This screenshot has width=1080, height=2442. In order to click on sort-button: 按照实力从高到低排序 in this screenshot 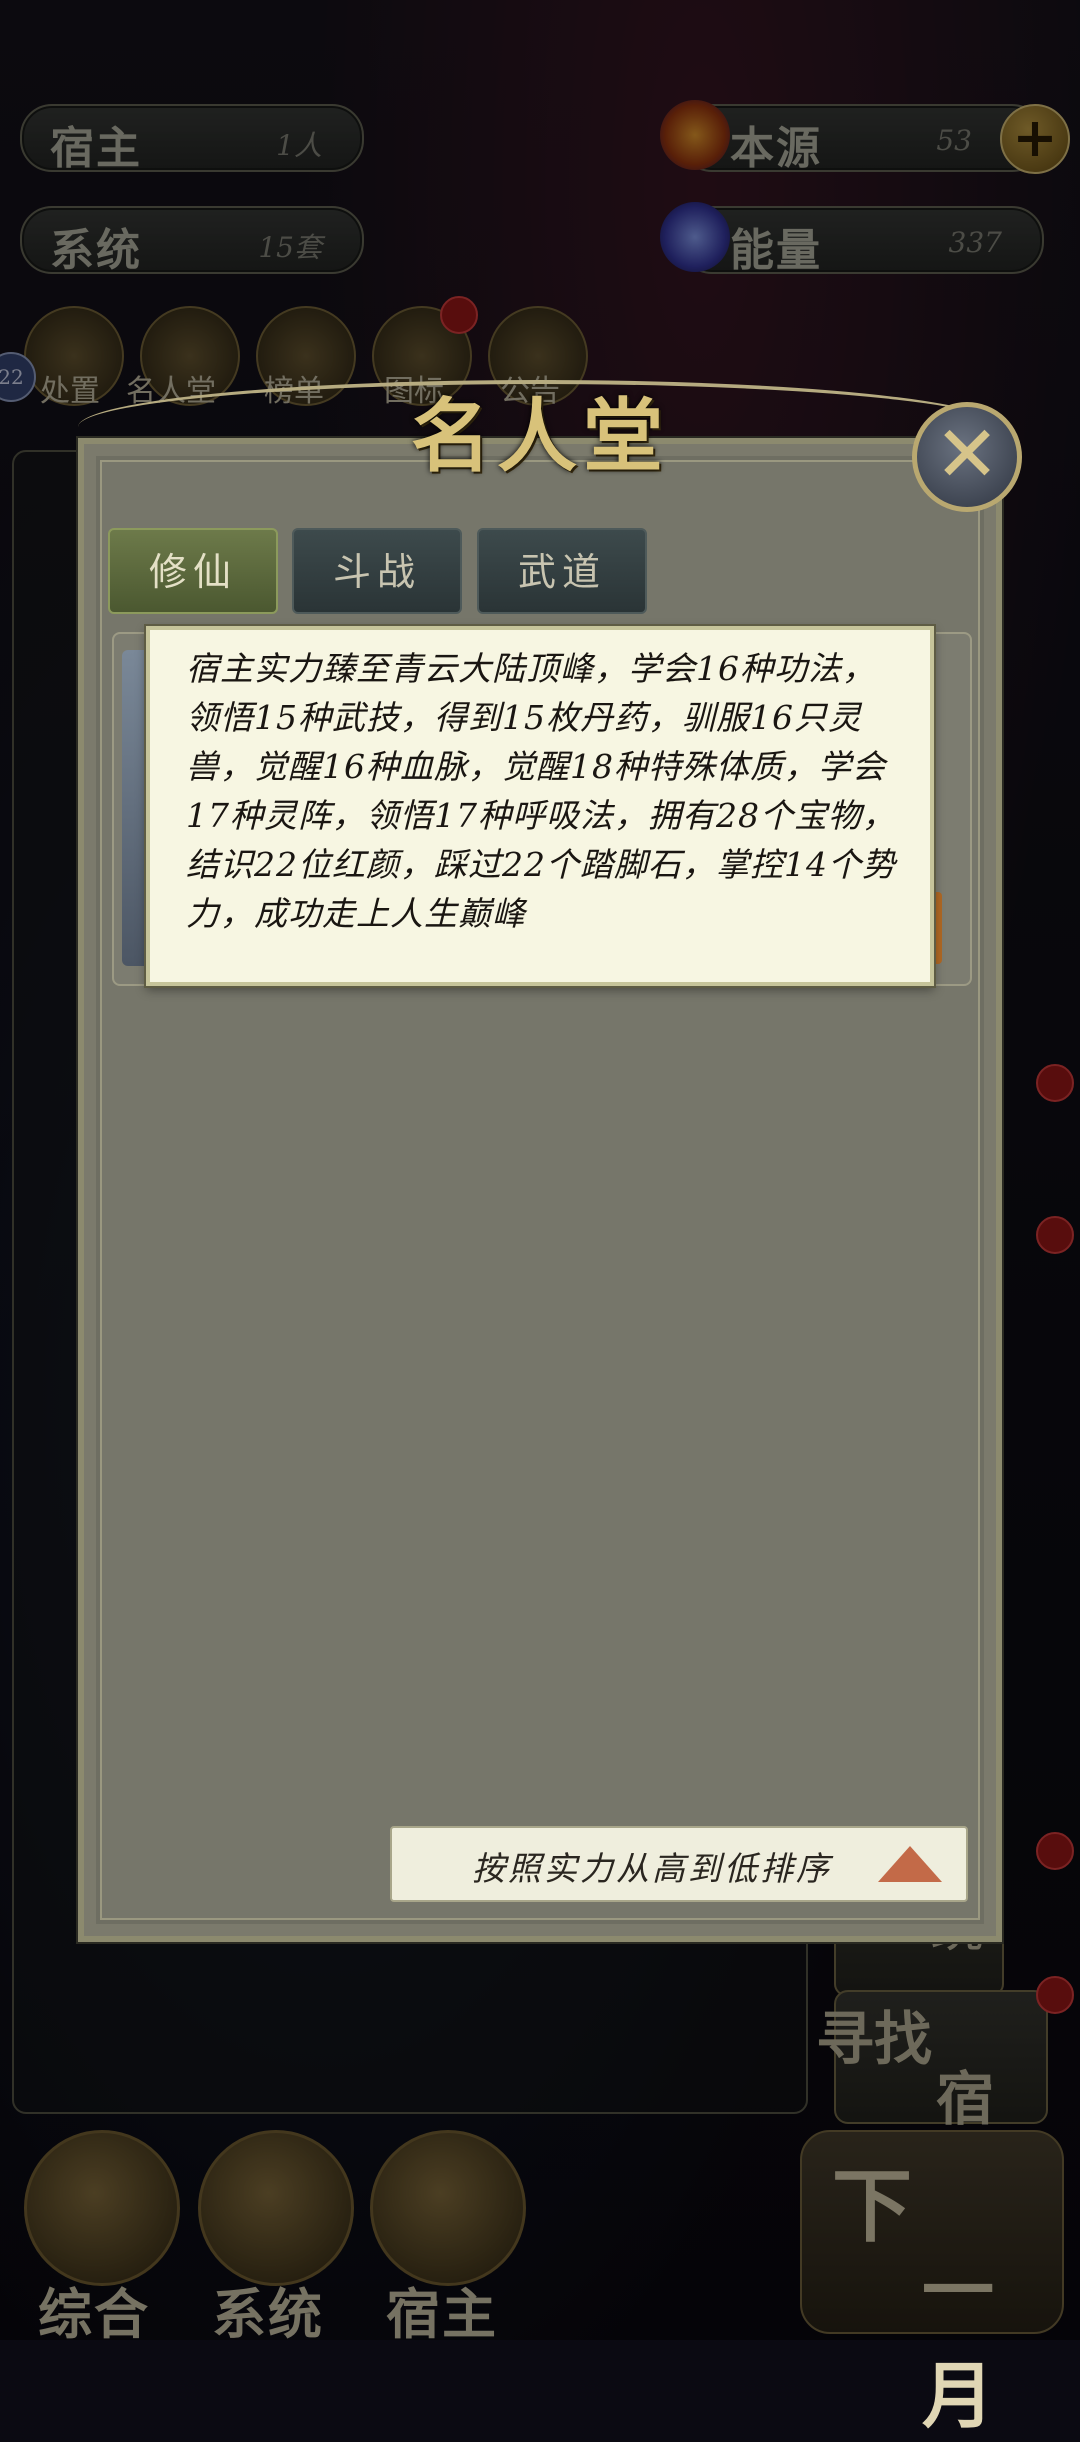, I will do `click(679, 1864)`.